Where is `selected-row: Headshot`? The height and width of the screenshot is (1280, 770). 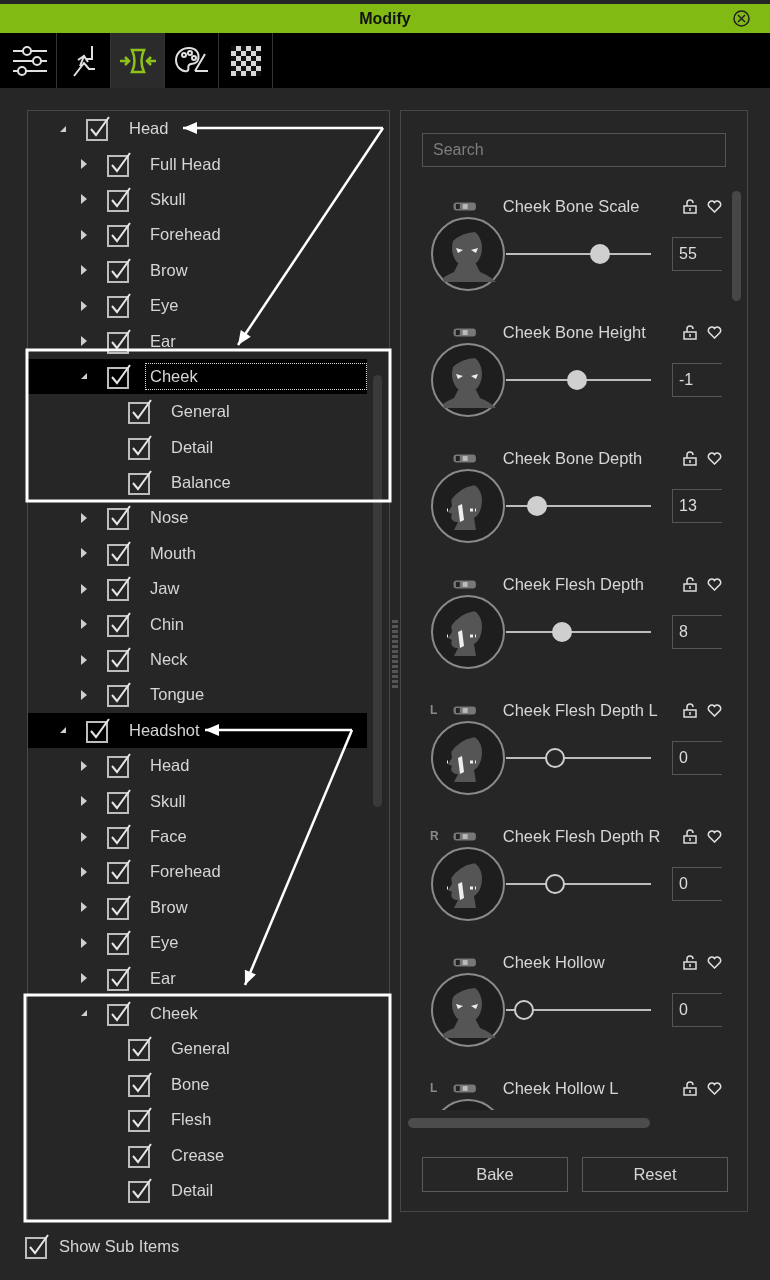
selected-row: Headshot is located at coordinates (197, 730).